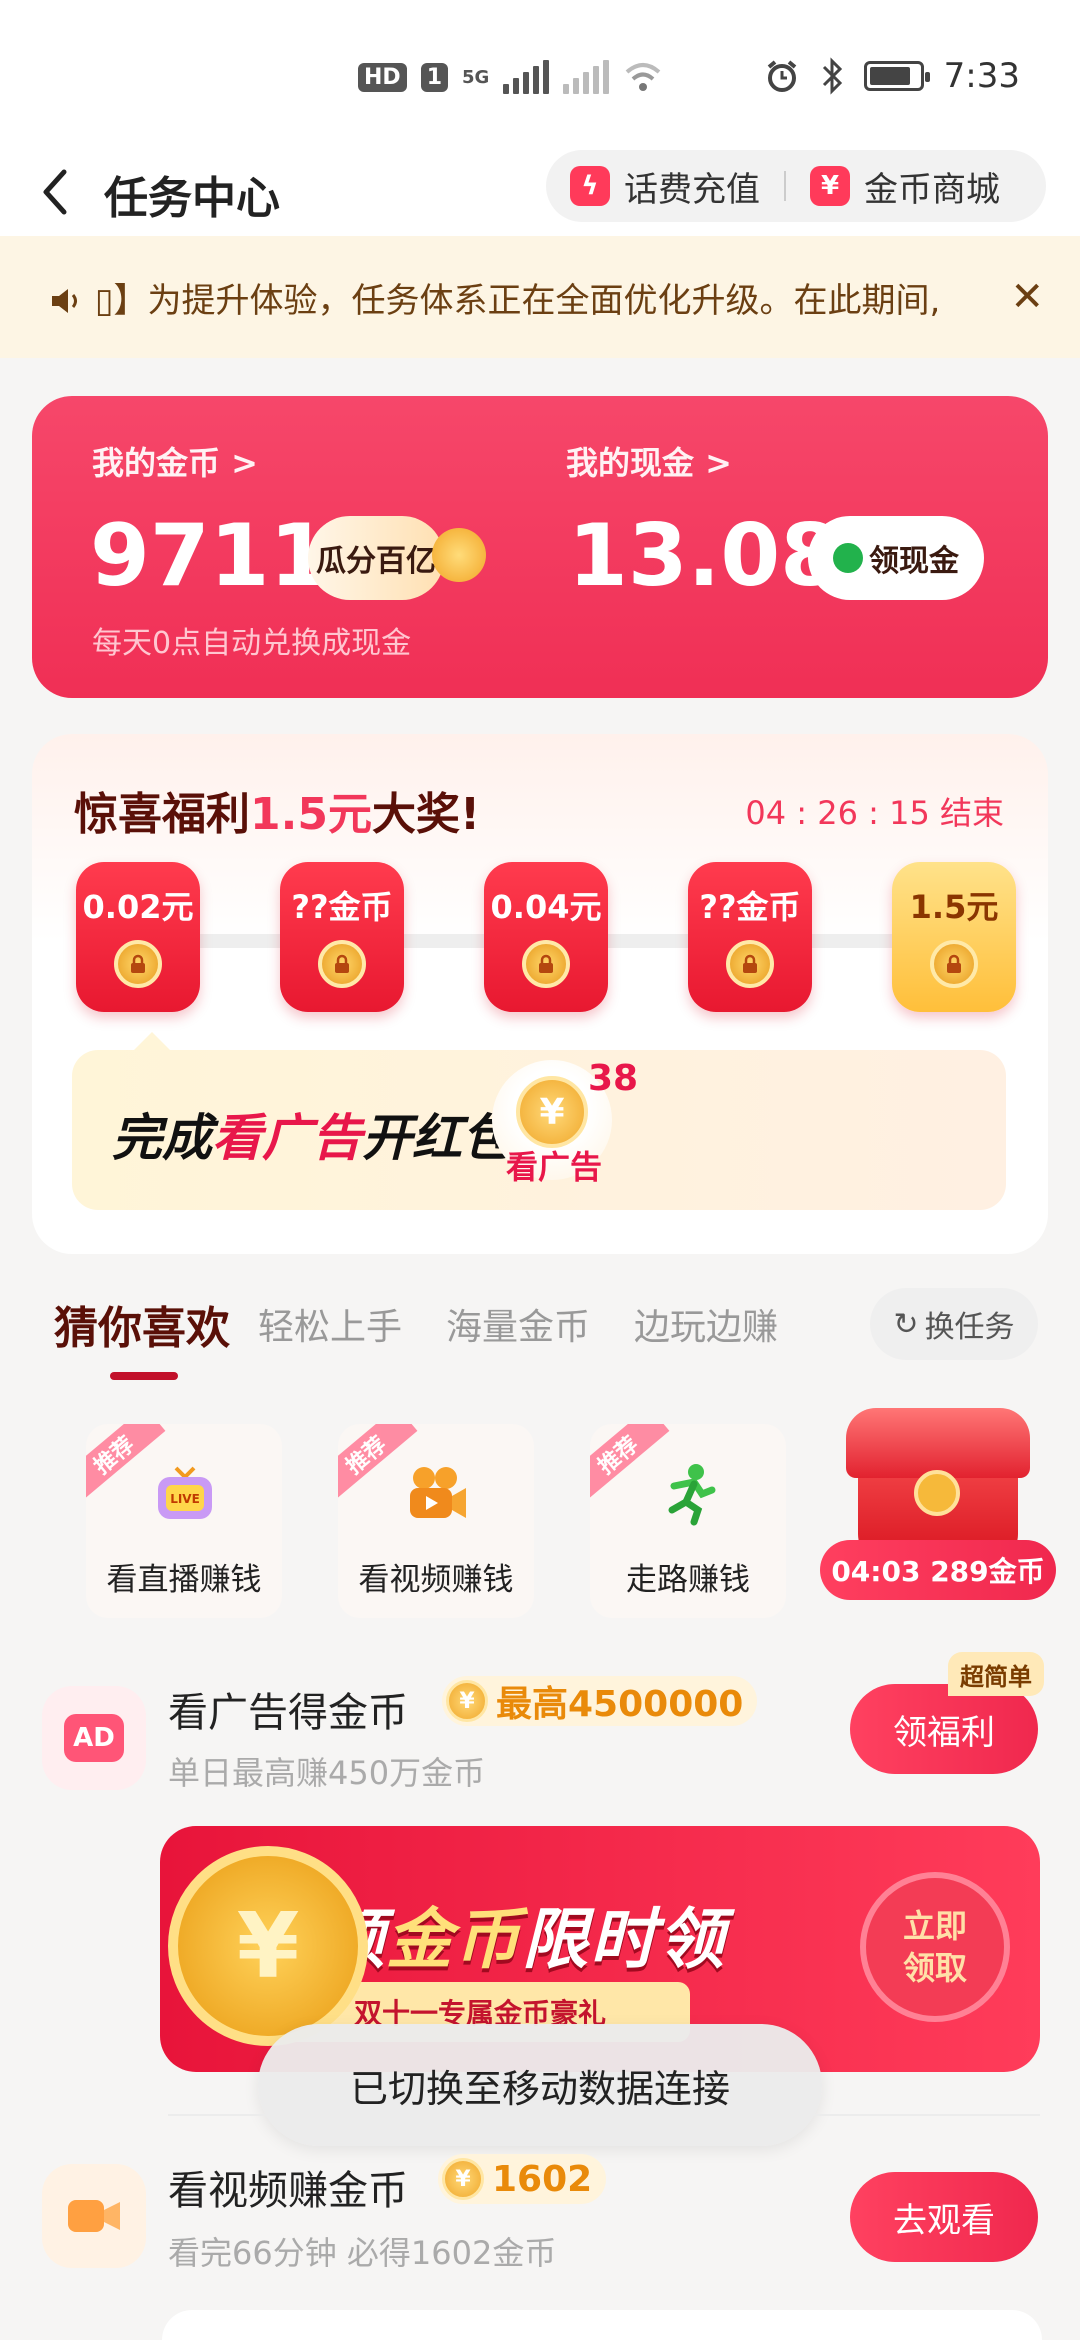 The width and height of the screenshot is (1080, 2340). What do you see at coordinates (184, 1580) in the screenshot?
I see `quick-task-label: 看直播赚钱` at bounding box center [184, 1580].